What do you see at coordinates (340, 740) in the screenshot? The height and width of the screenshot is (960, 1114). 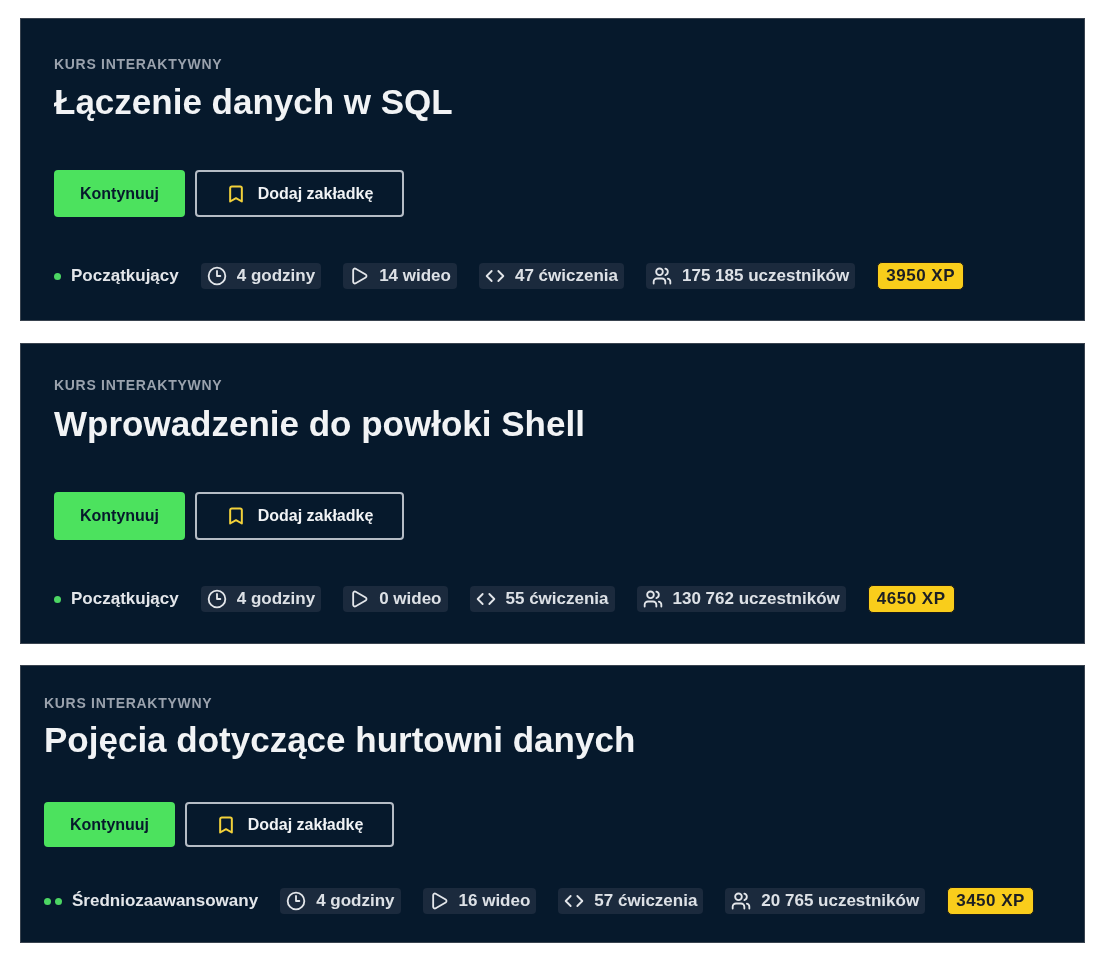 I see `course-title: Pojęcia dotyczące hurtowni danych` at bounding box center [340, 740].